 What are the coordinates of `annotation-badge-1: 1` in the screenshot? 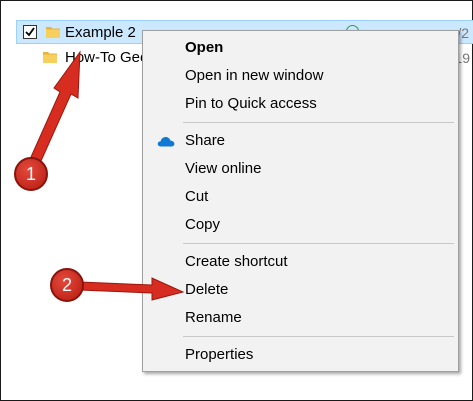 It's located at (31, 174).